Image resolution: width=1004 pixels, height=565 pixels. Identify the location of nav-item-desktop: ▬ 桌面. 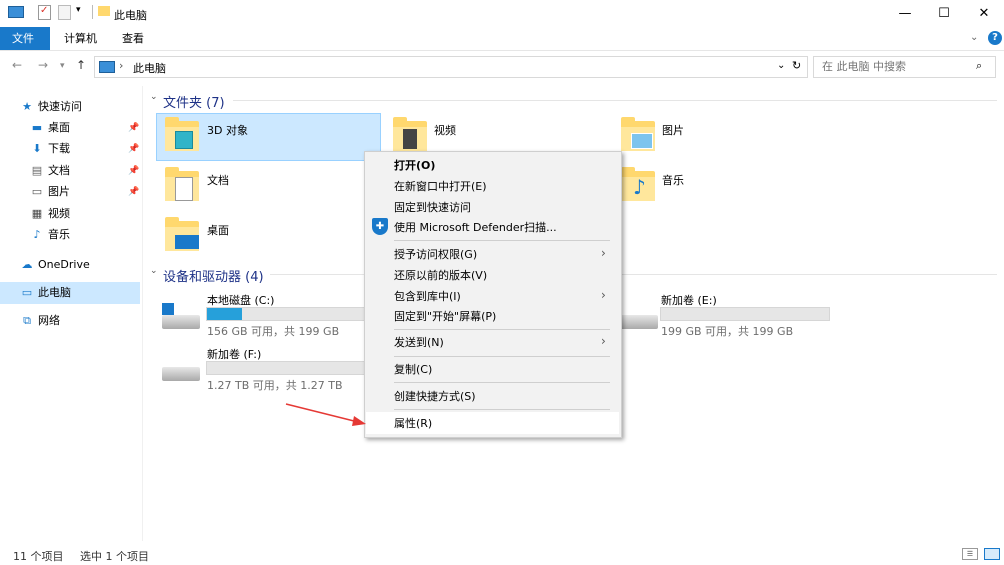
(50, 128).